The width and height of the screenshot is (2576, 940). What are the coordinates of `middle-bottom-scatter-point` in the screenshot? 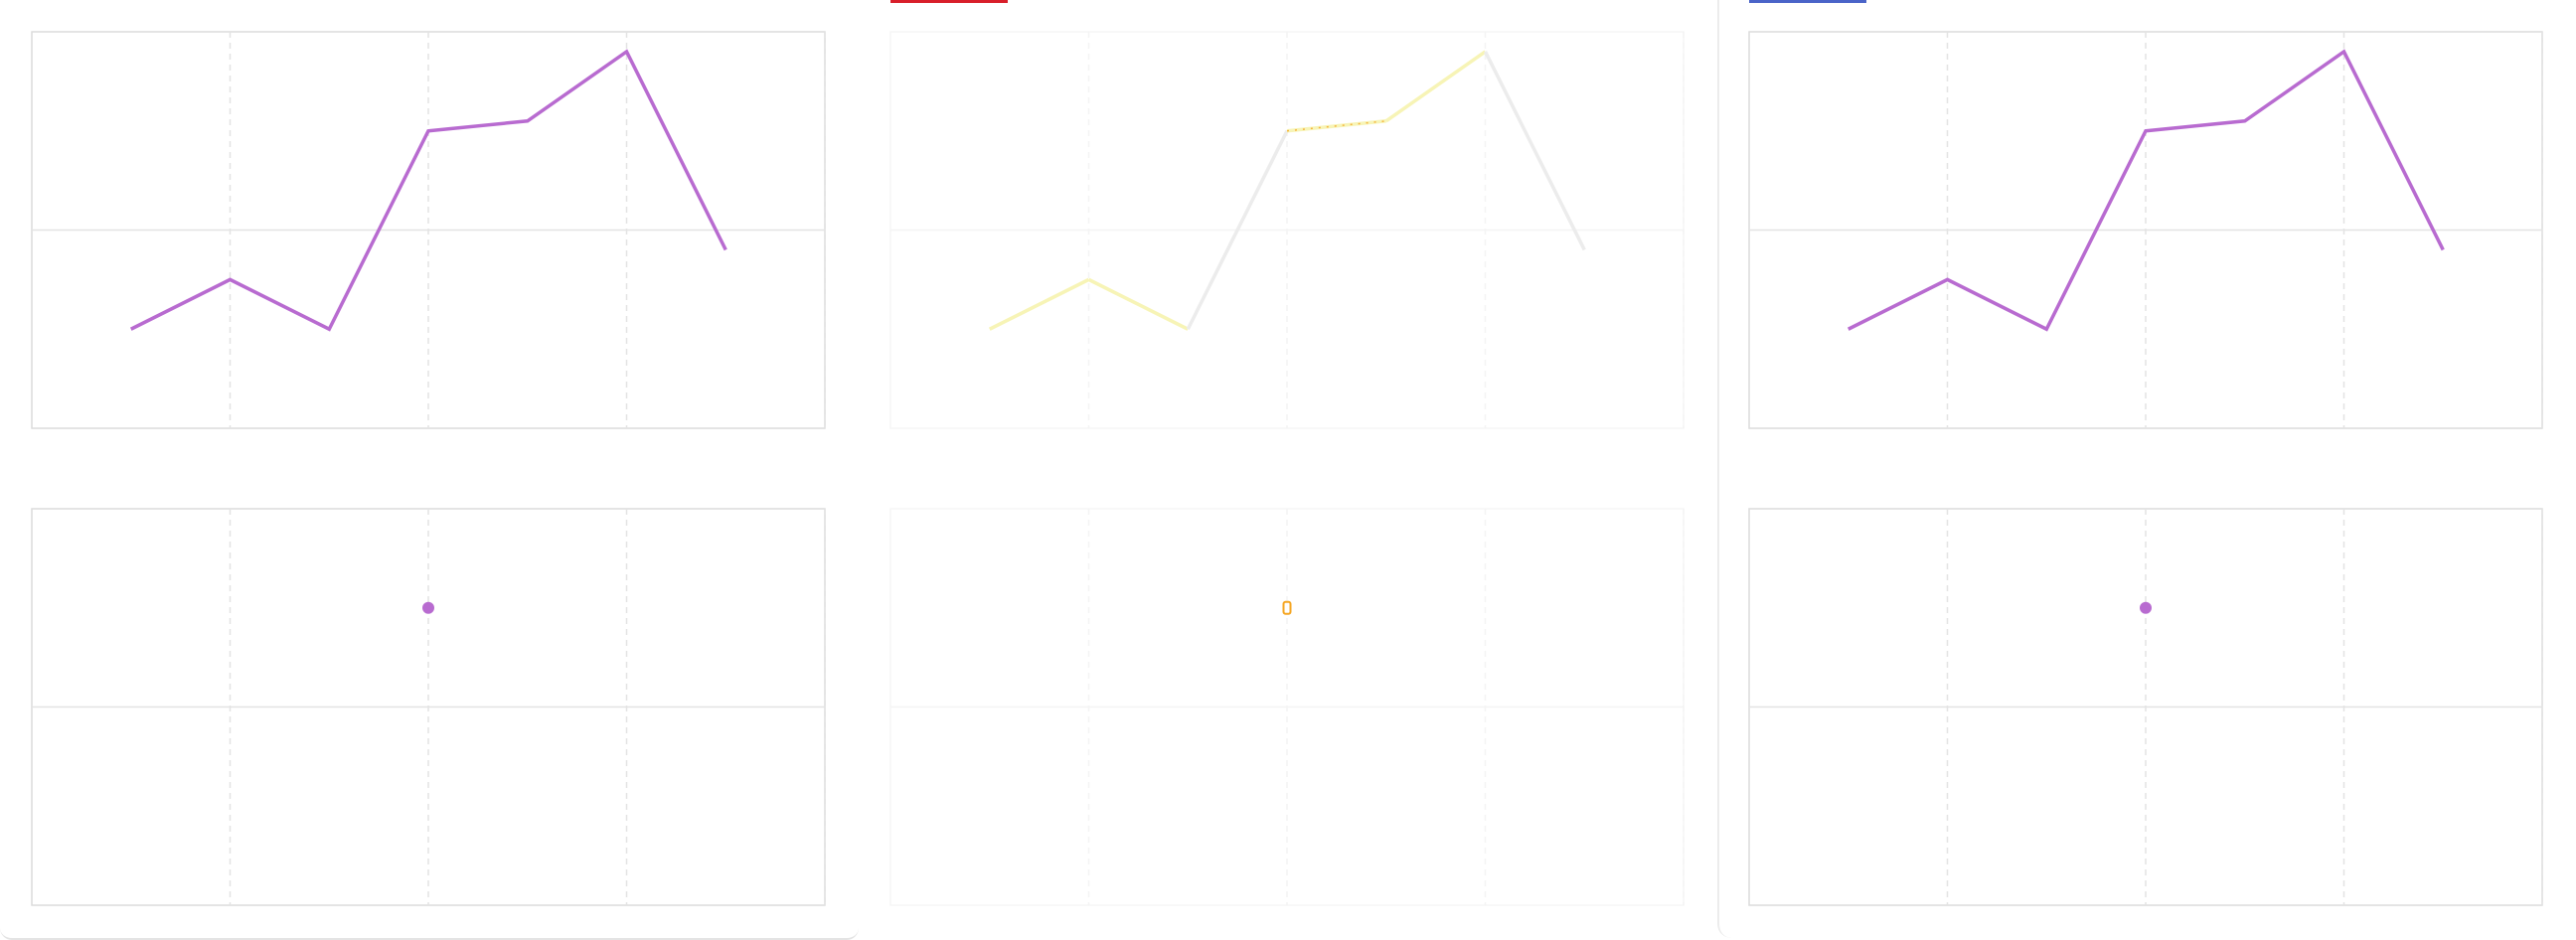 It's located at (1287, 607).